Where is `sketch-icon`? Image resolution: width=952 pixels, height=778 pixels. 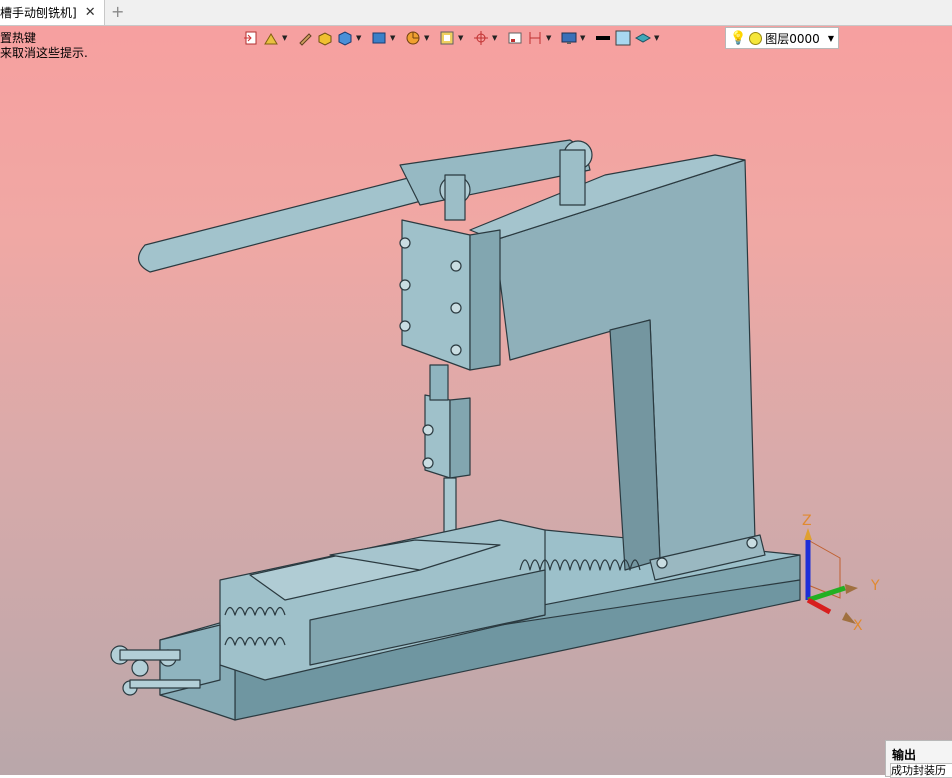
sketch-icon is located at coordinates (271, 38).